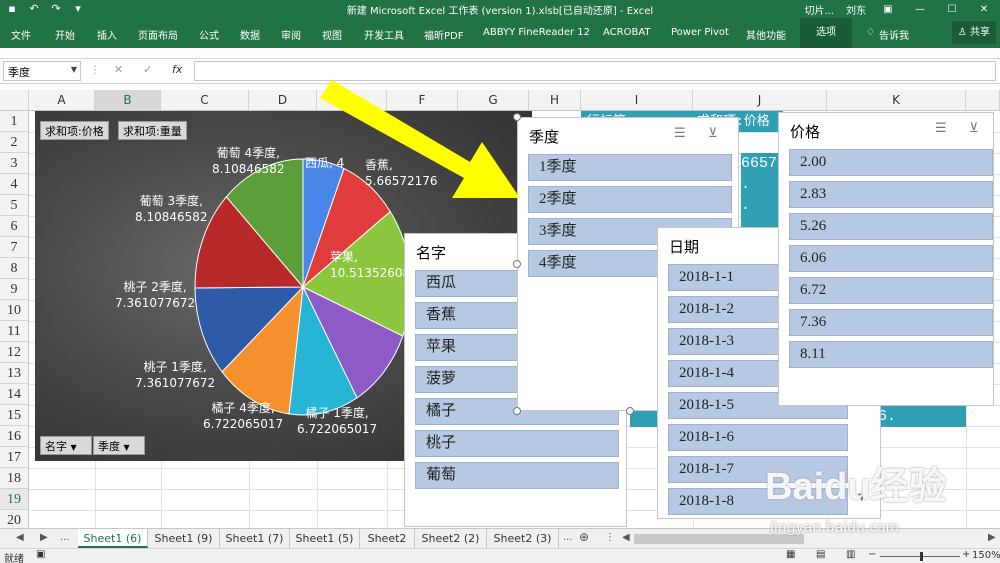 This screenshot has width=1000, height=563. Describe the element at coordinates (14, 415) in the screenshot. I see `row-header: 15` at that location.